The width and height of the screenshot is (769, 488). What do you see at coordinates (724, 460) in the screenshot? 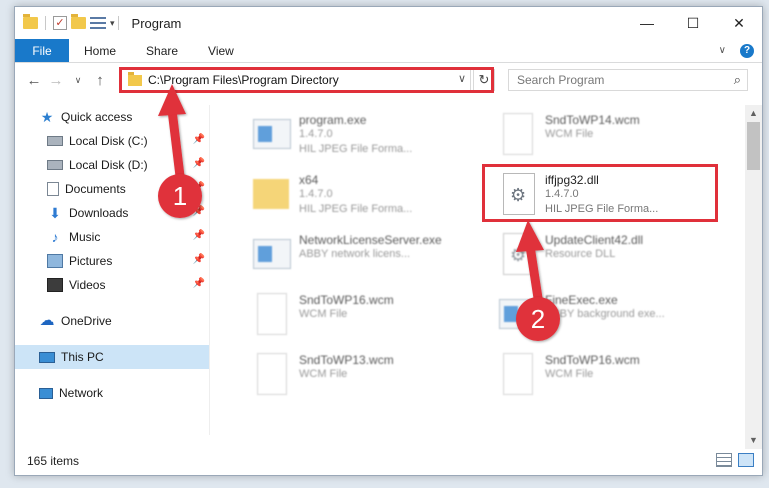
I see `details-view-icon` at bounding box center [724, 460].